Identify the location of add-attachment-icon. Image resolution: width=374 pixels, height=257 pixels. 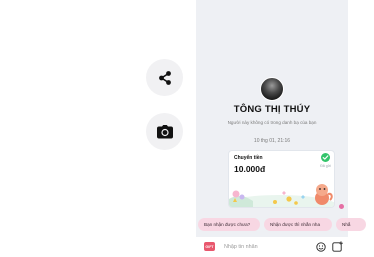
(337, 246).